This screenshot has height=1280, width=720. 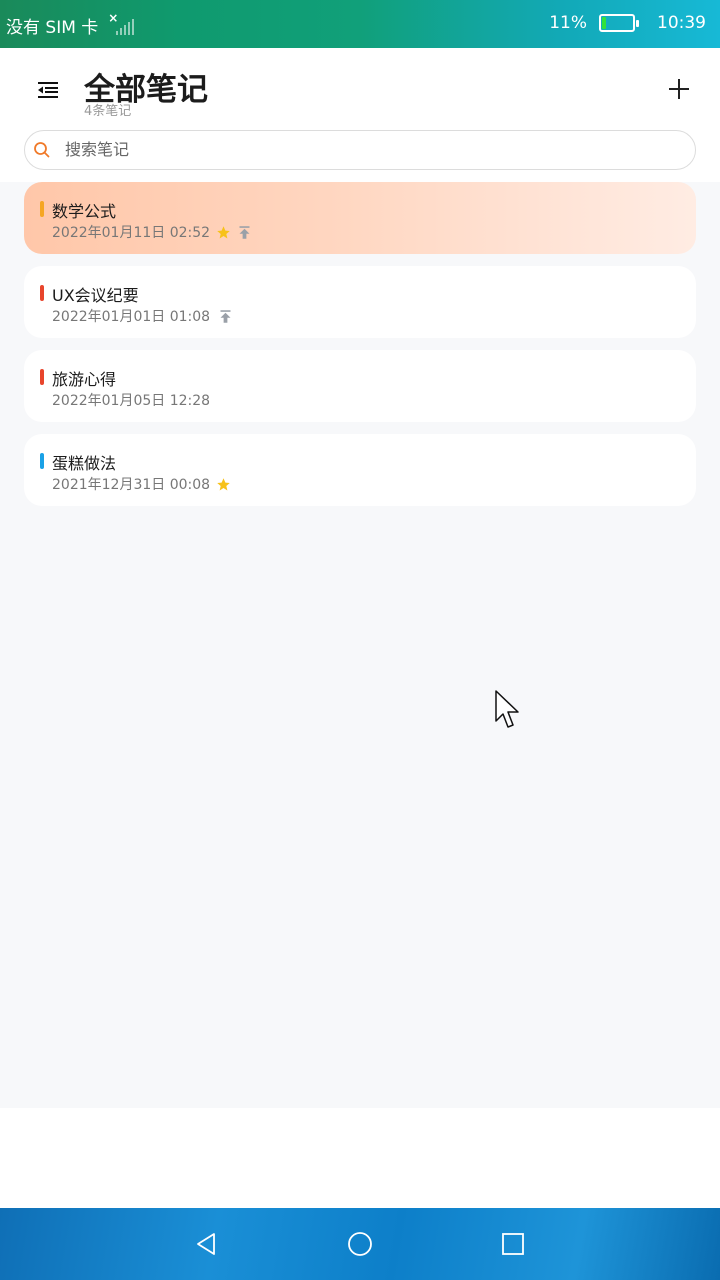 I want to click on note-date: 2021年12月31日 00:08, so click(x=131, y=485).